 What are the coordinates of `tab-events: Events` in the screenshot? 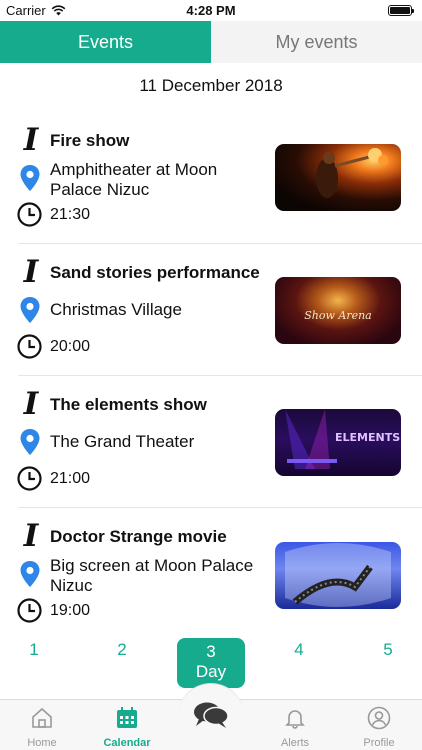 It's located at (105, 42).